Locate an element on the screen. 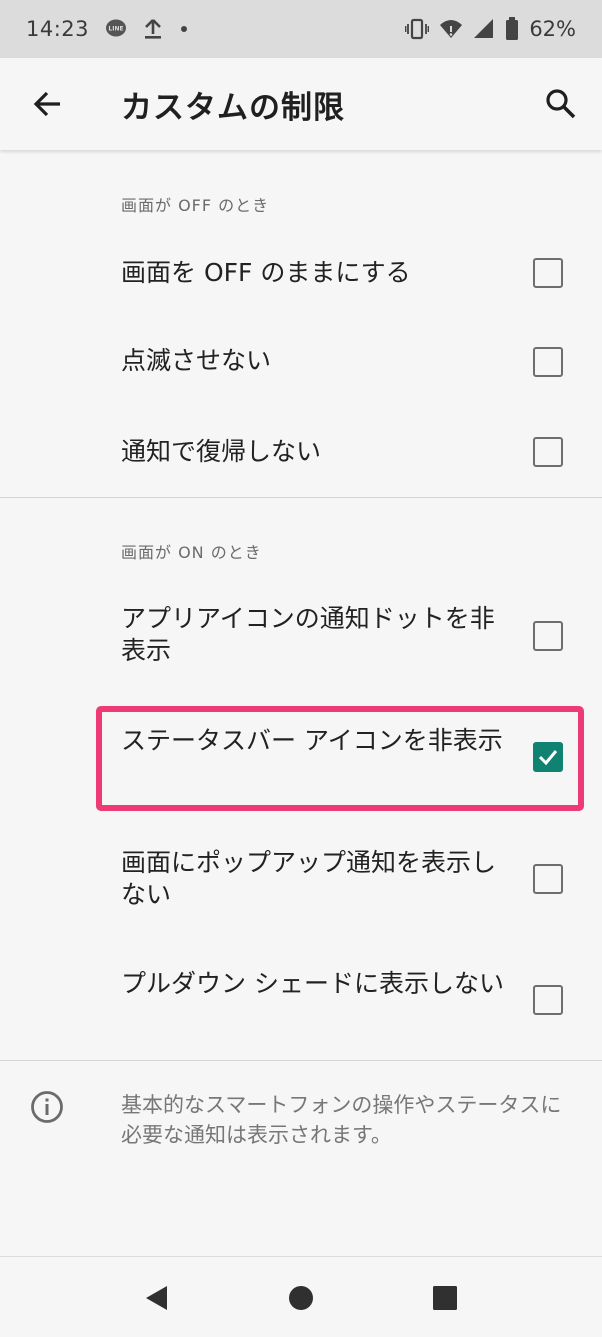 The width and height of the screenshot is (602, 1337). nav-back-button is located at coordinates (158, 1298).